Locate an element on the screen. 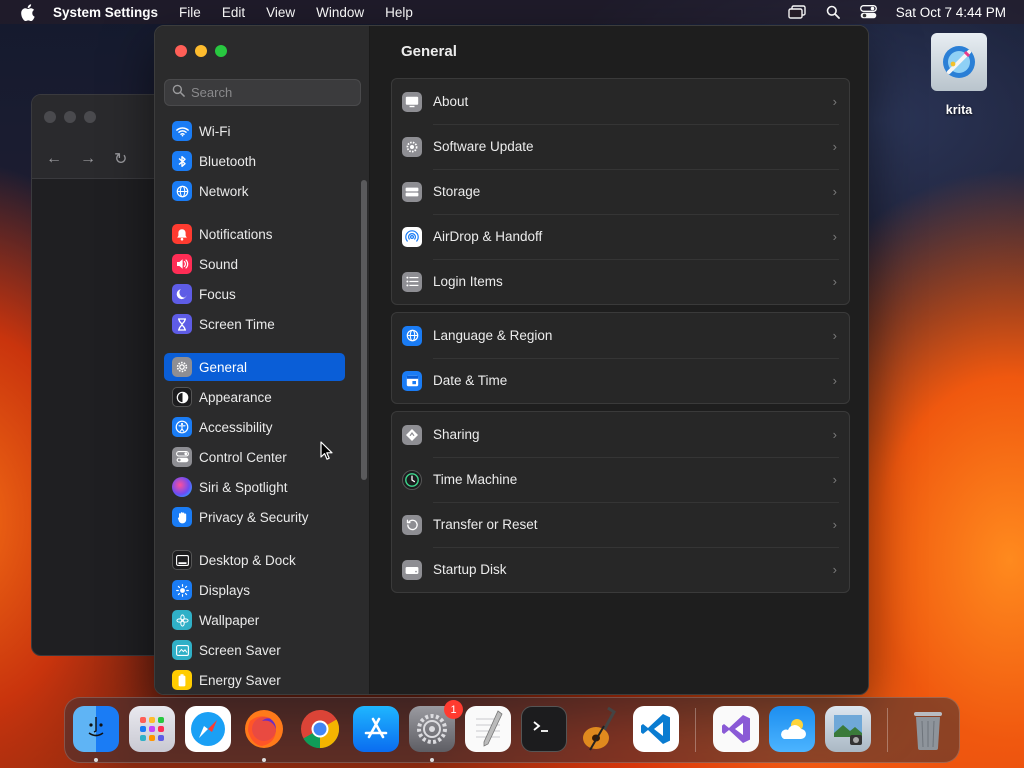 The width and height of the screenshot is (1024, 768). row-language-region: Language & Region › is located at coordinates (620, 335).